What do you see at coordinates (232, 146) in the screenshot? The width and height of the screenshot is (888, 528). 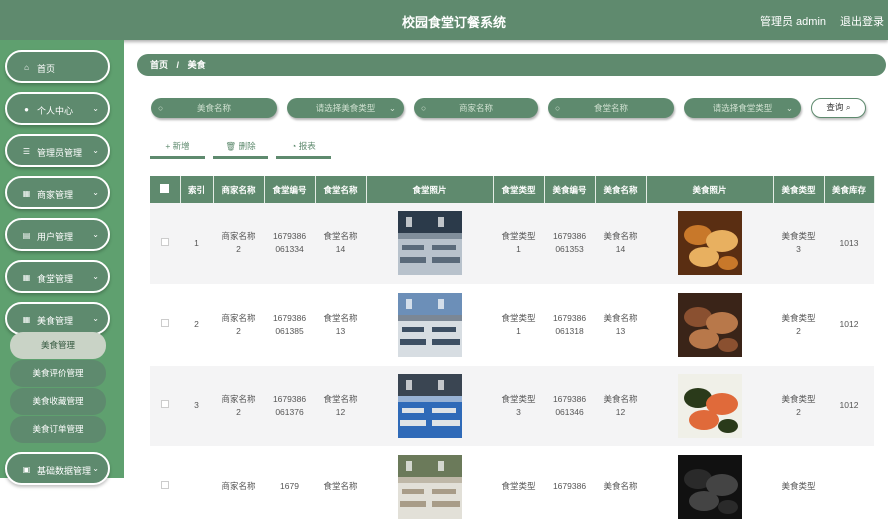 I see `trash-icon: 🗑` at bounding box center [232, 146].